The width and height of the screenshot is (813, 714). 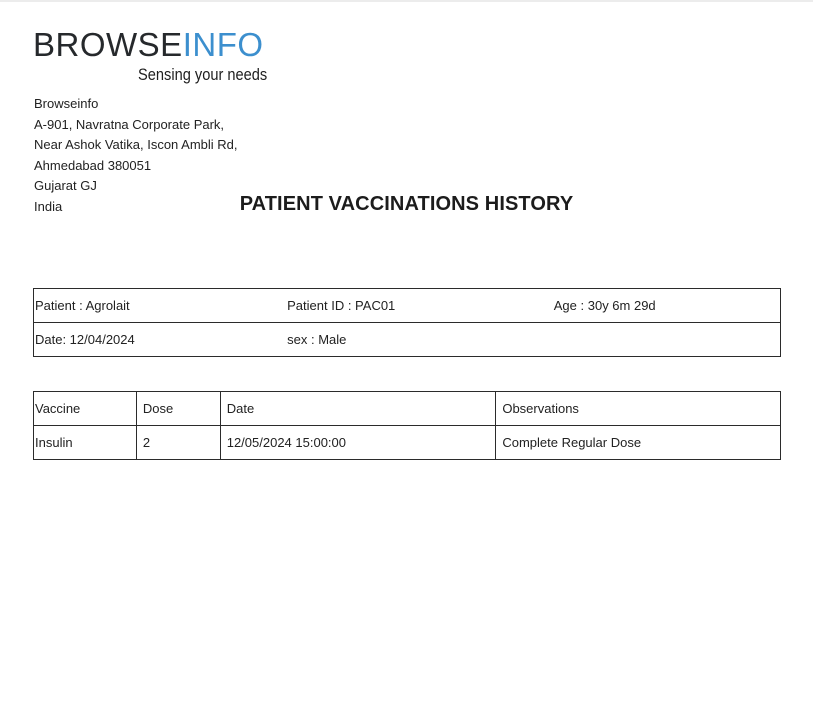 What do you see at coordinates (406, 204) in the screenshot?
I see `document-title: PATIENT VACCINATIONS HISTORY` at bounding box center [406, 204].